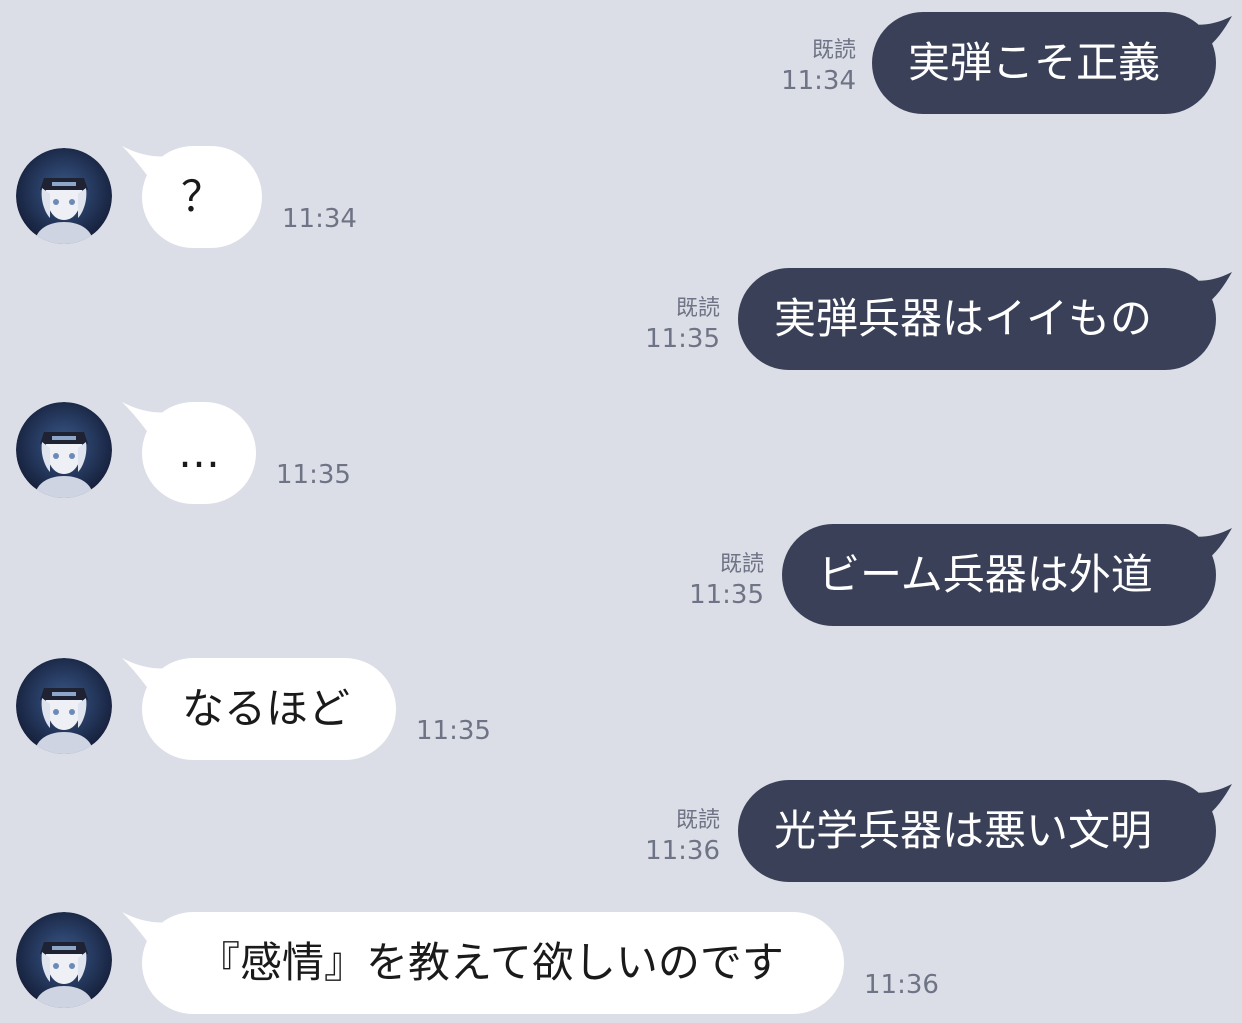 The height and width of the screenshot is (1023, 1242). Describe the element at coordinates (621, 320) in the screenshot. I see `message-row: 既読 11:35 実弾兵器はイイもの` at that location.